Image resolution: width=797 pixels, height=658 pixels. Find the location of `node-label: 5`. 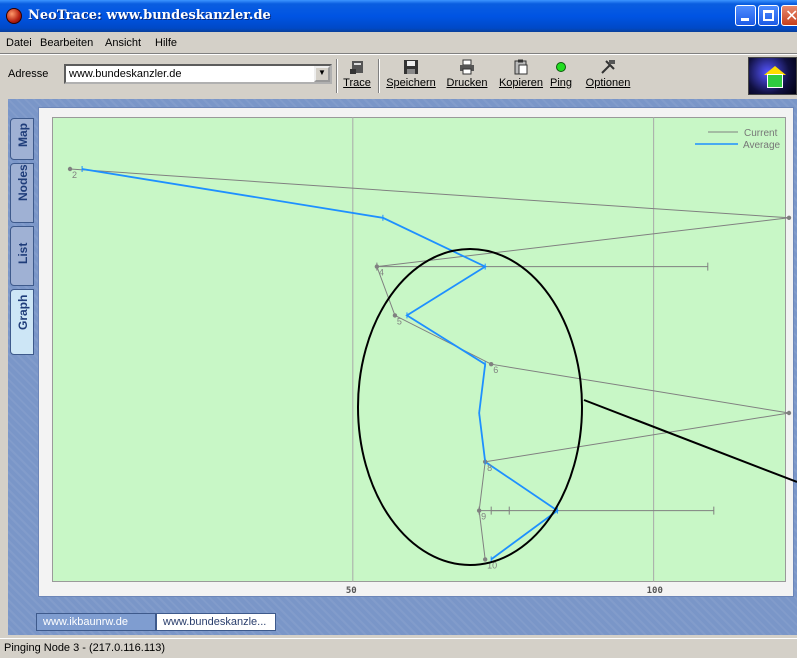

node-label: 5 is located at coordinates (399, 321).